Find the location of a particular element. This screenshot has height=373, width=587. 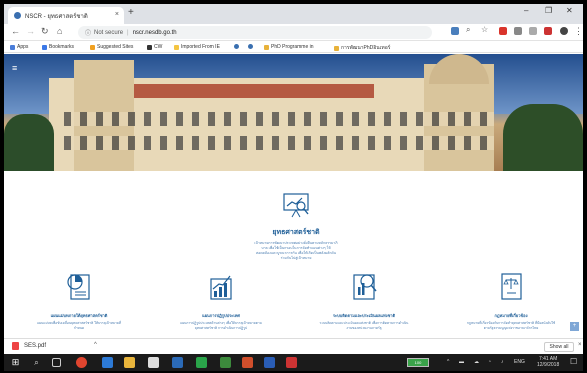

url-text: nscr.nesdb.go.th is located at coordinates (154, 32).